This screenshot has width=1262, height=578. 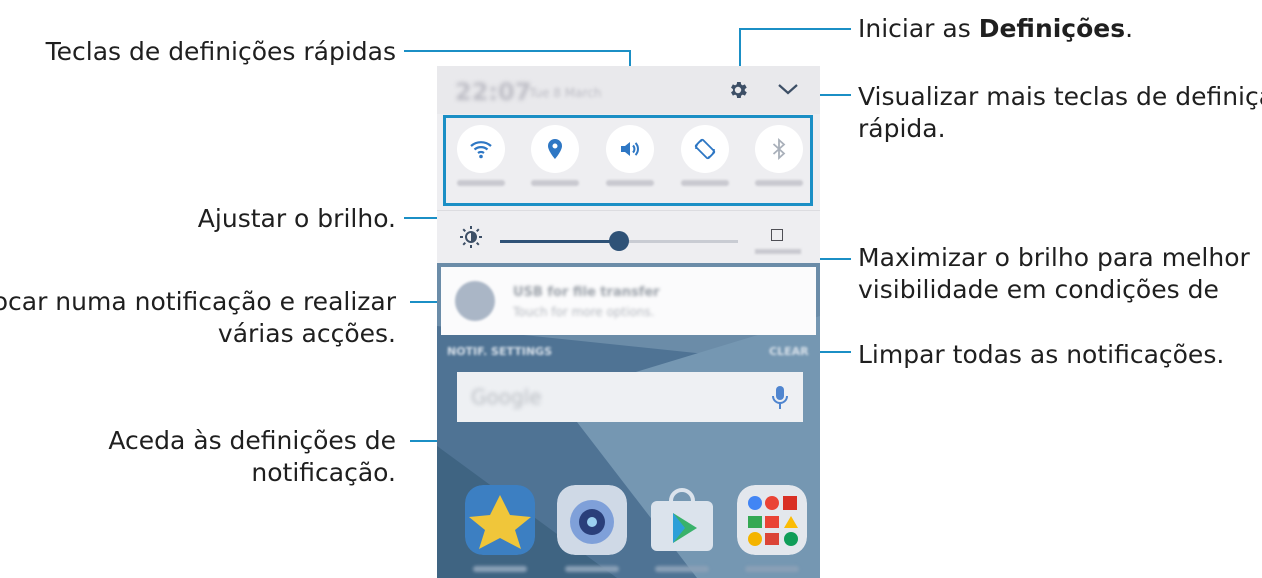 What do you see at coordinates (471, 237) in the screenshot?
I see `brightness-icon` at bounding box center [471, 237].